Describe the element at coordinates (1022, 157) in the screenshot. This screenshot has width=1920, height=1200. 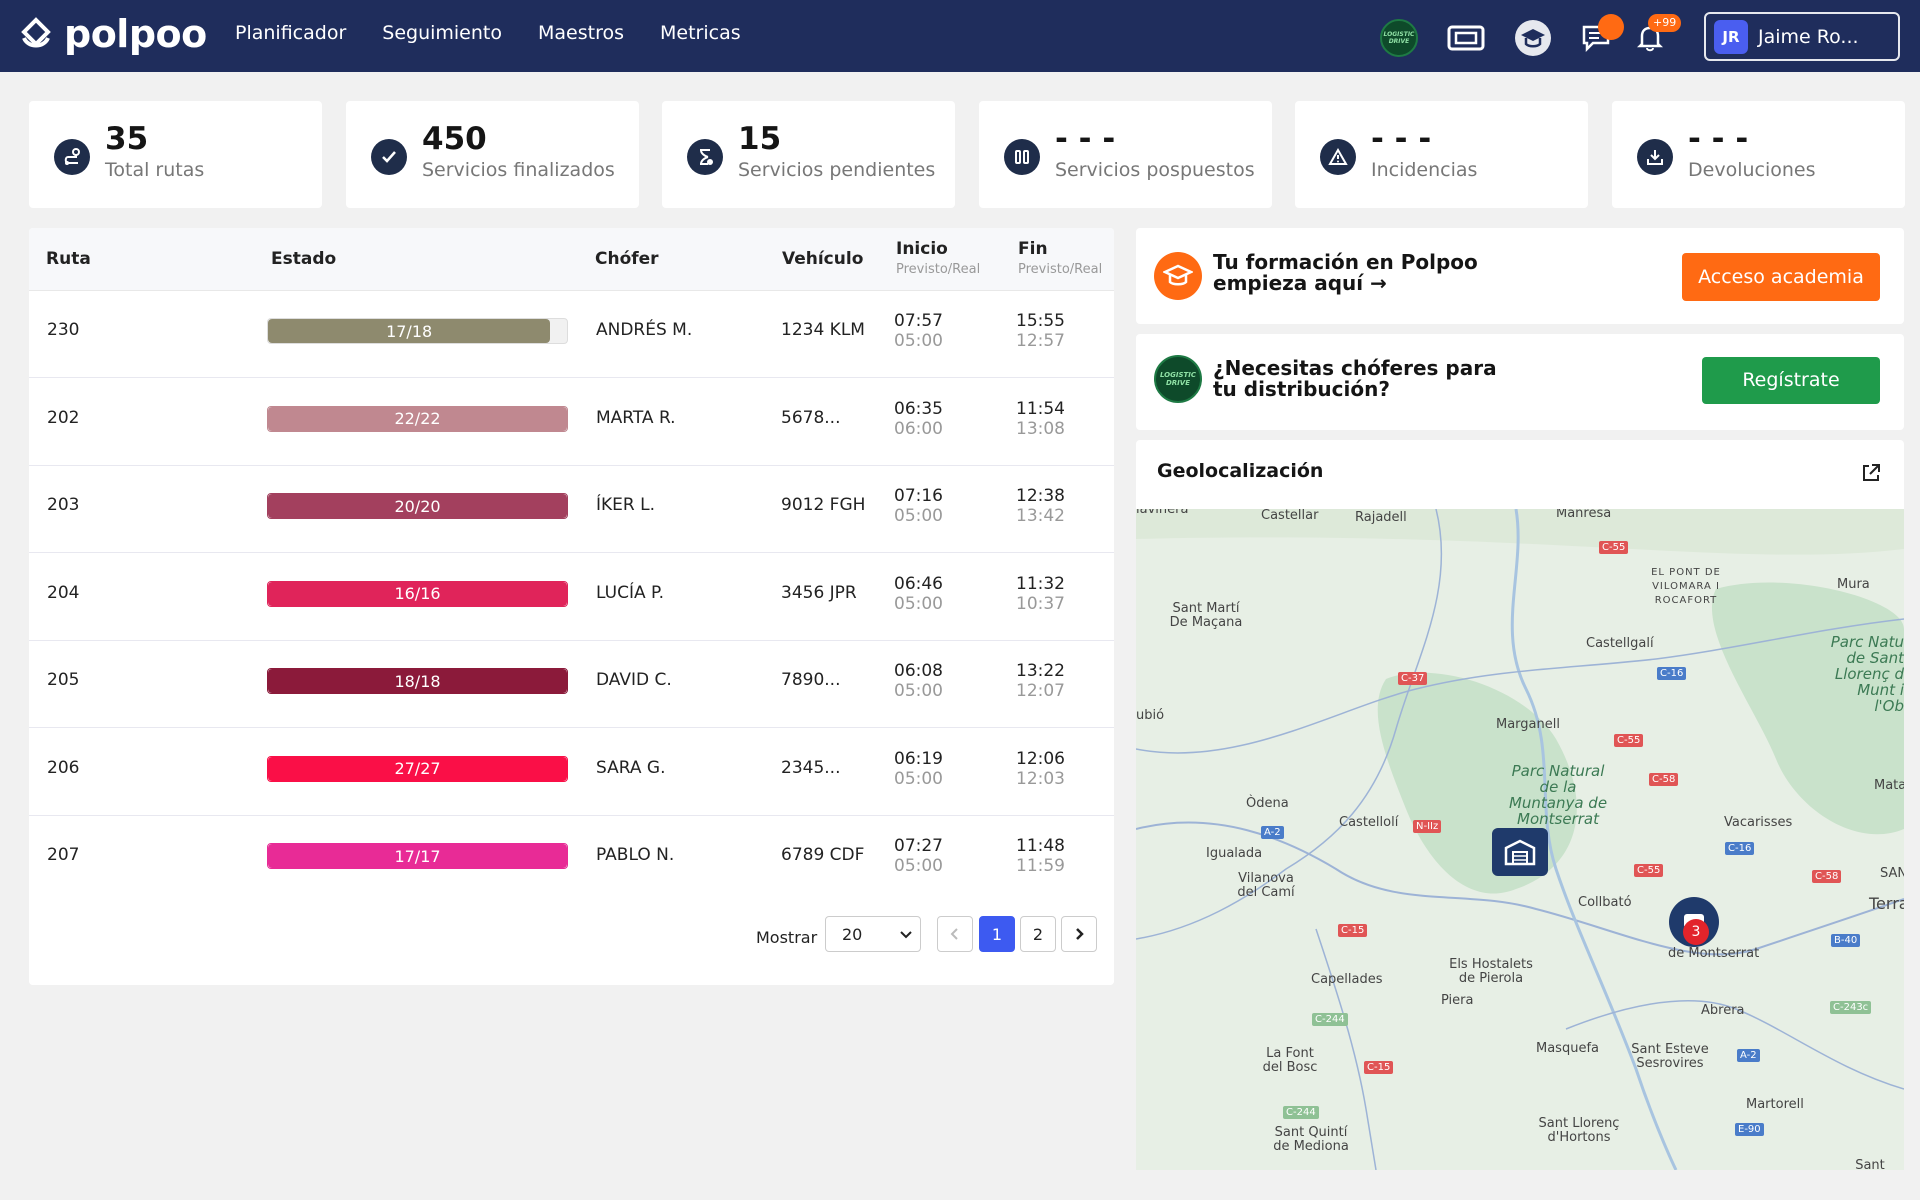
I see `pause-icon` at that location.